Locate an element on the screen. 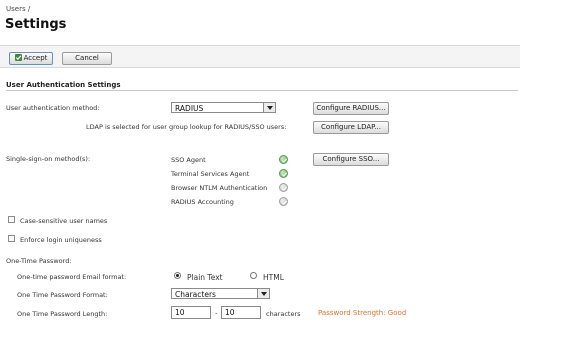 The height and width of the screenshot is (356, 576). page-title: Settings is located at coordinates (36, 24).